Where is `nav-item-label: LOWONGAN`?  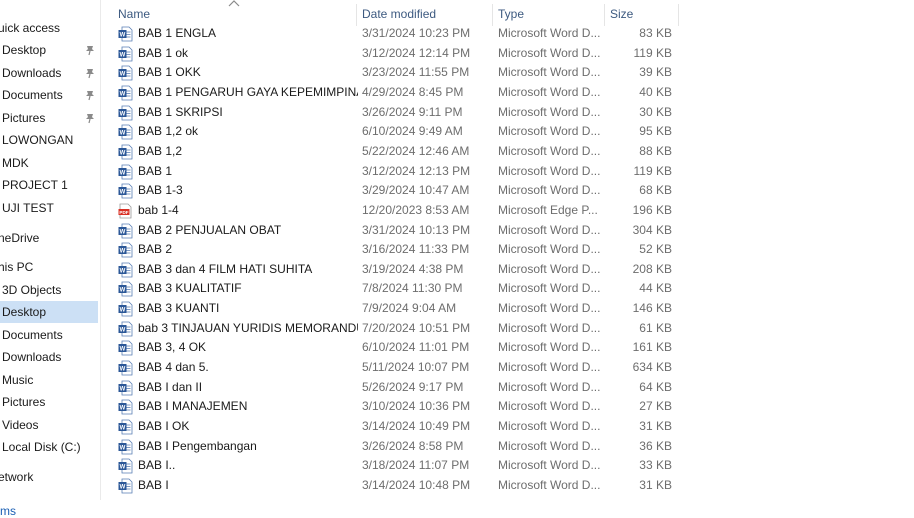
nav-item-label: LOWONGAN is located at coordinates (38, 140).